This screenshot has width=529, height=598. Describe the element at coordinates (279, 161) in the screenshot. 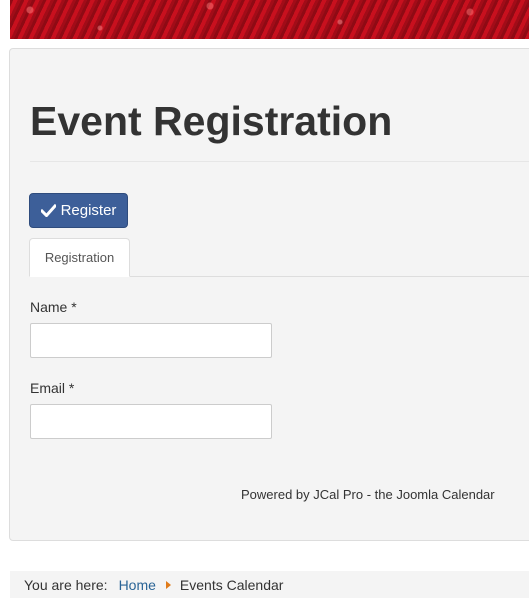

I see `title-divider` at that location.